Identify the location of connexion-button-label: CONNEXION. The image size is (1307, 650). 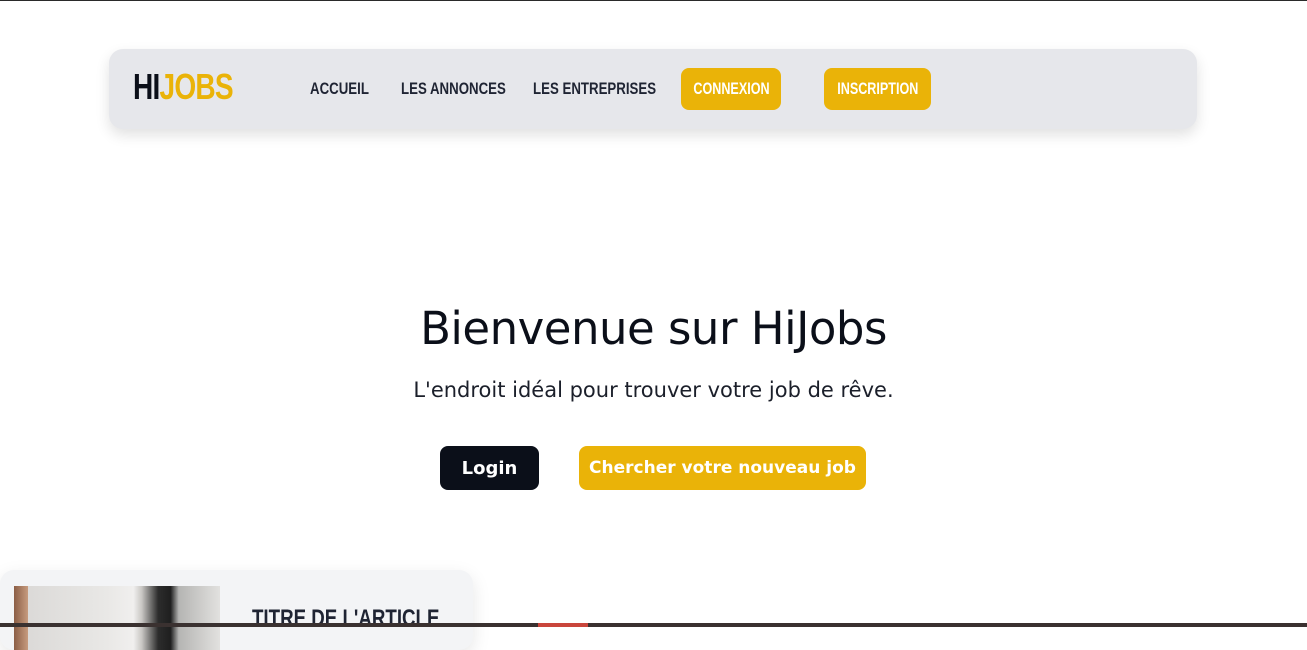
(731, 88).